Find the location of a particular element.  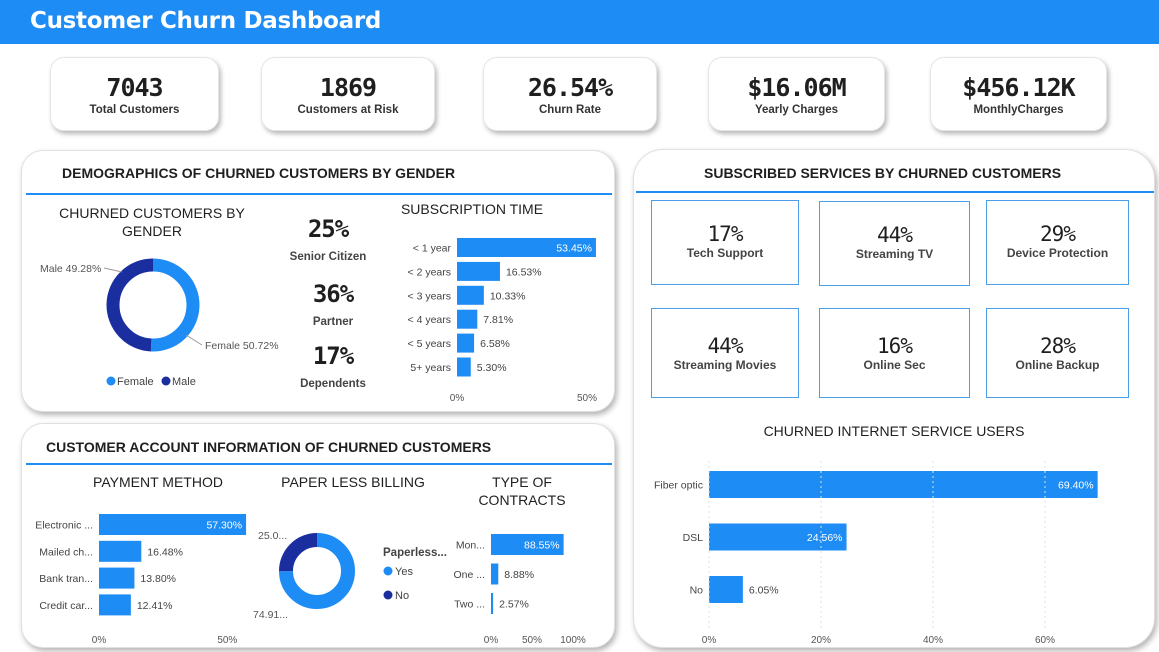

kpi-value: 26.54% is located at coordinates (570, 87).